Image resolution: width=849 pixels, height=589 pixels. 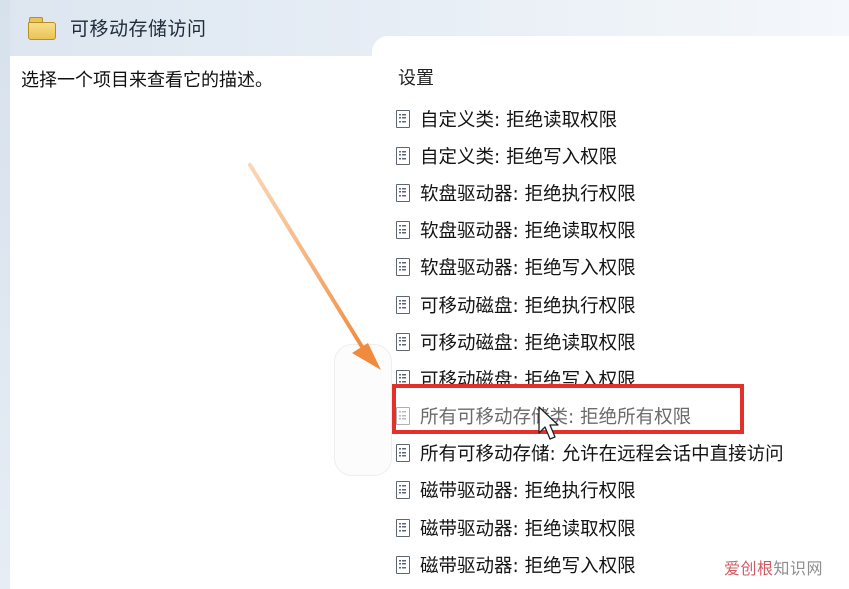 I want to click on setting-item: 软盘驱动器: 拒绝执行权限, so click(x=590, y=192).